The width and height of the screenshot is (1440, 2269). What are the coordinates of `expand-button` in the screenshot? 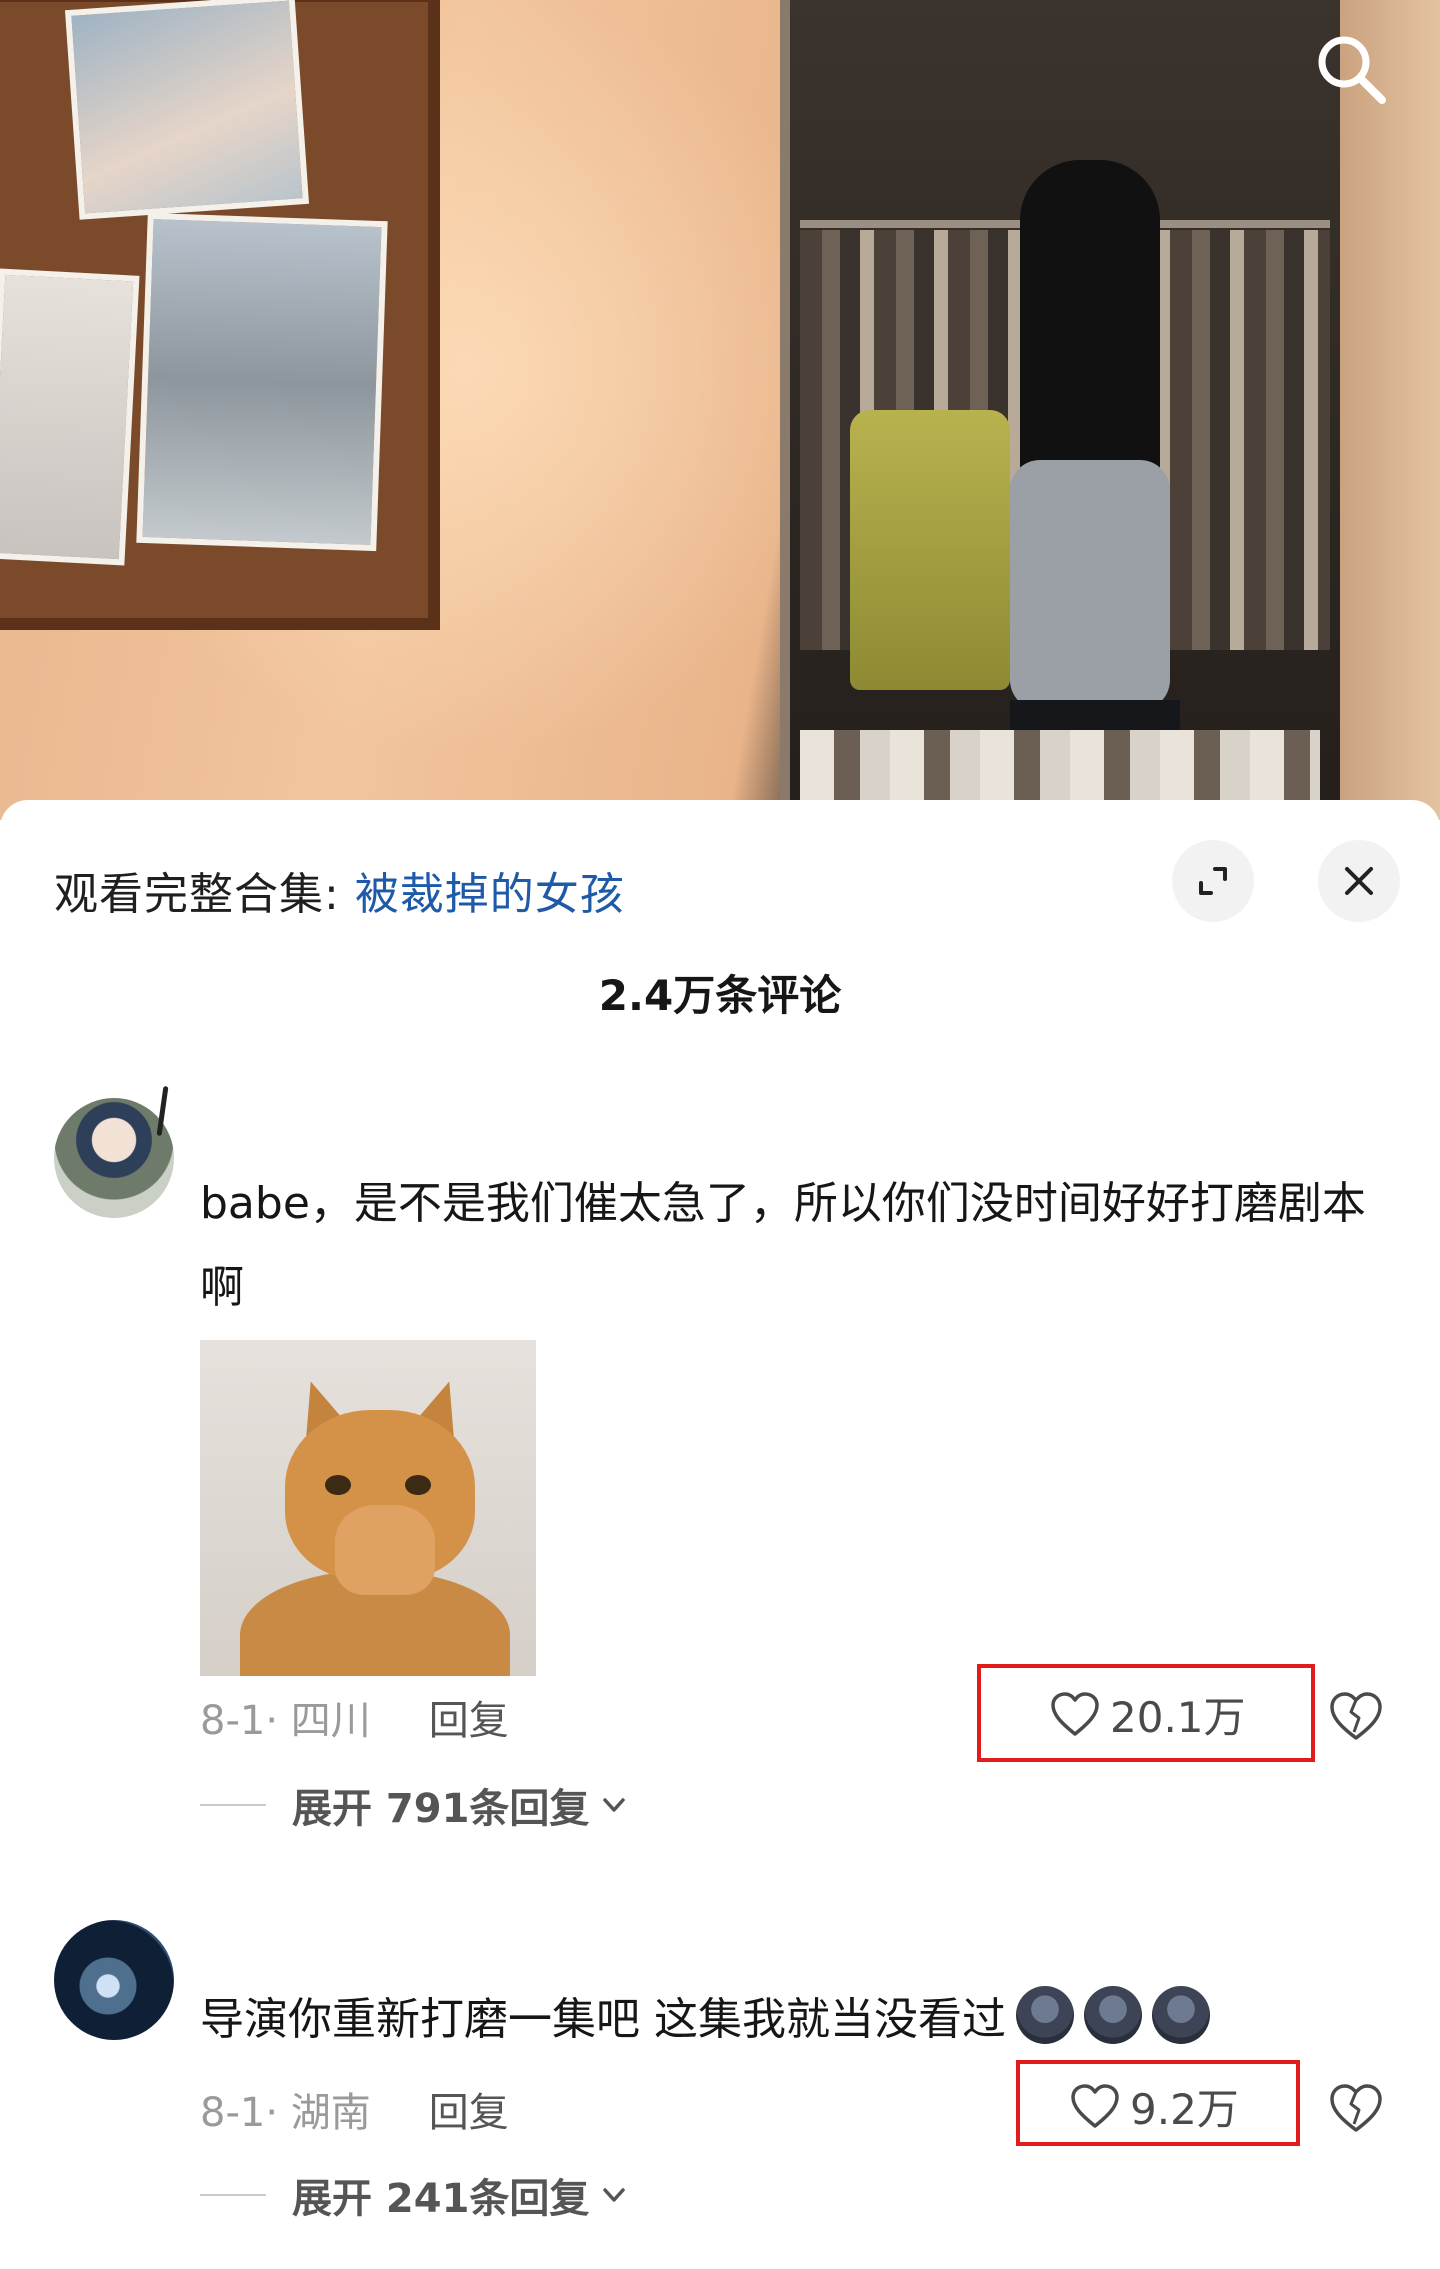 It's located at (1213, 881).